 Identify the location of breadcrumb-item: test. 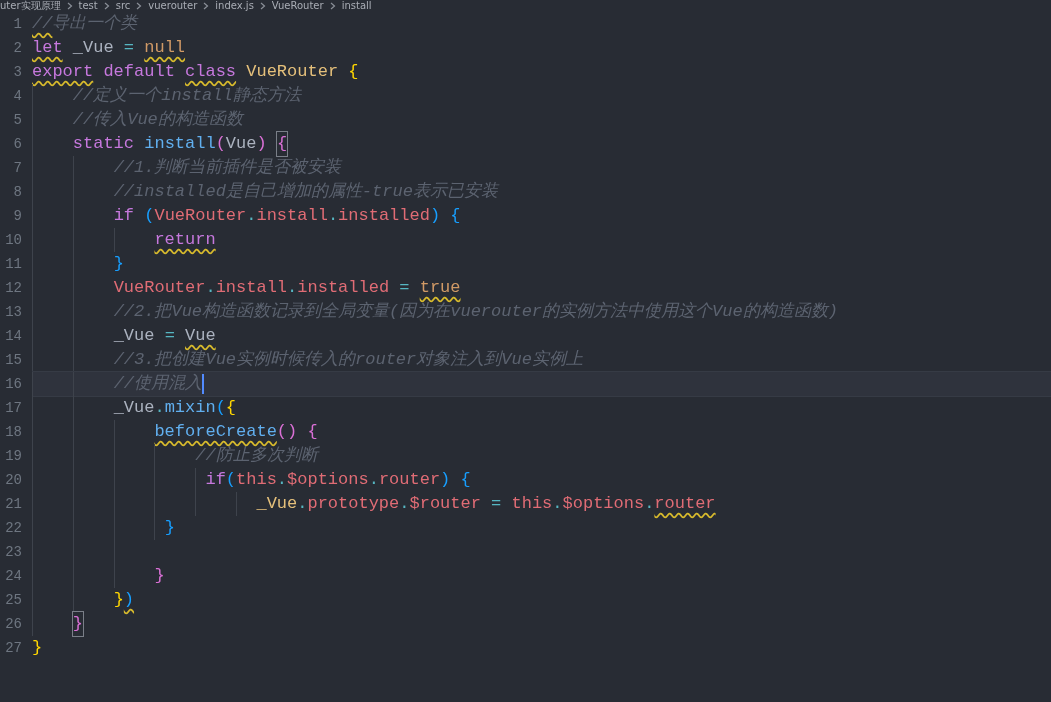
(88, 6).